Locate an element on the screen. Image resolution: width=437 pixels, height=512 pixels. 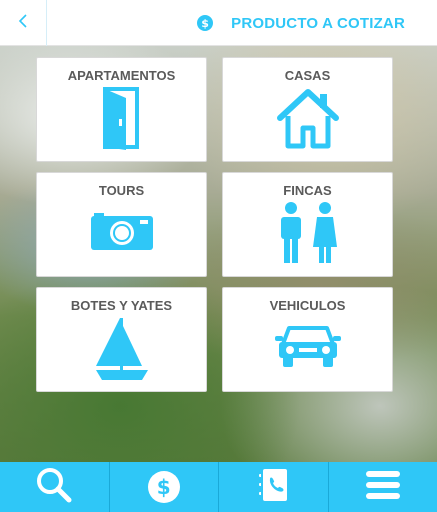
contacts-book-icon is located at coordinates (273, 487).